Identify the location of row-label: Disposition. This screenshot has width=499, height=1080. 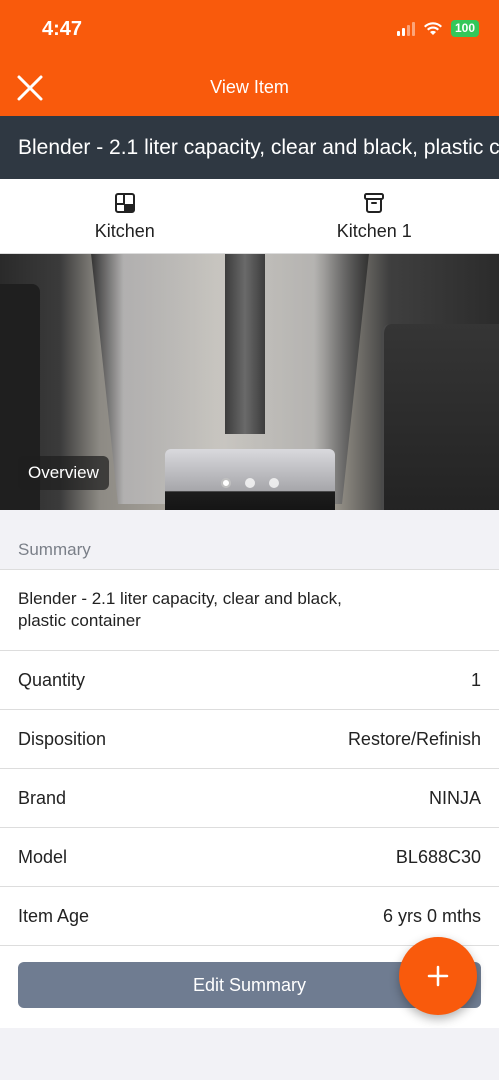
(62, 738).